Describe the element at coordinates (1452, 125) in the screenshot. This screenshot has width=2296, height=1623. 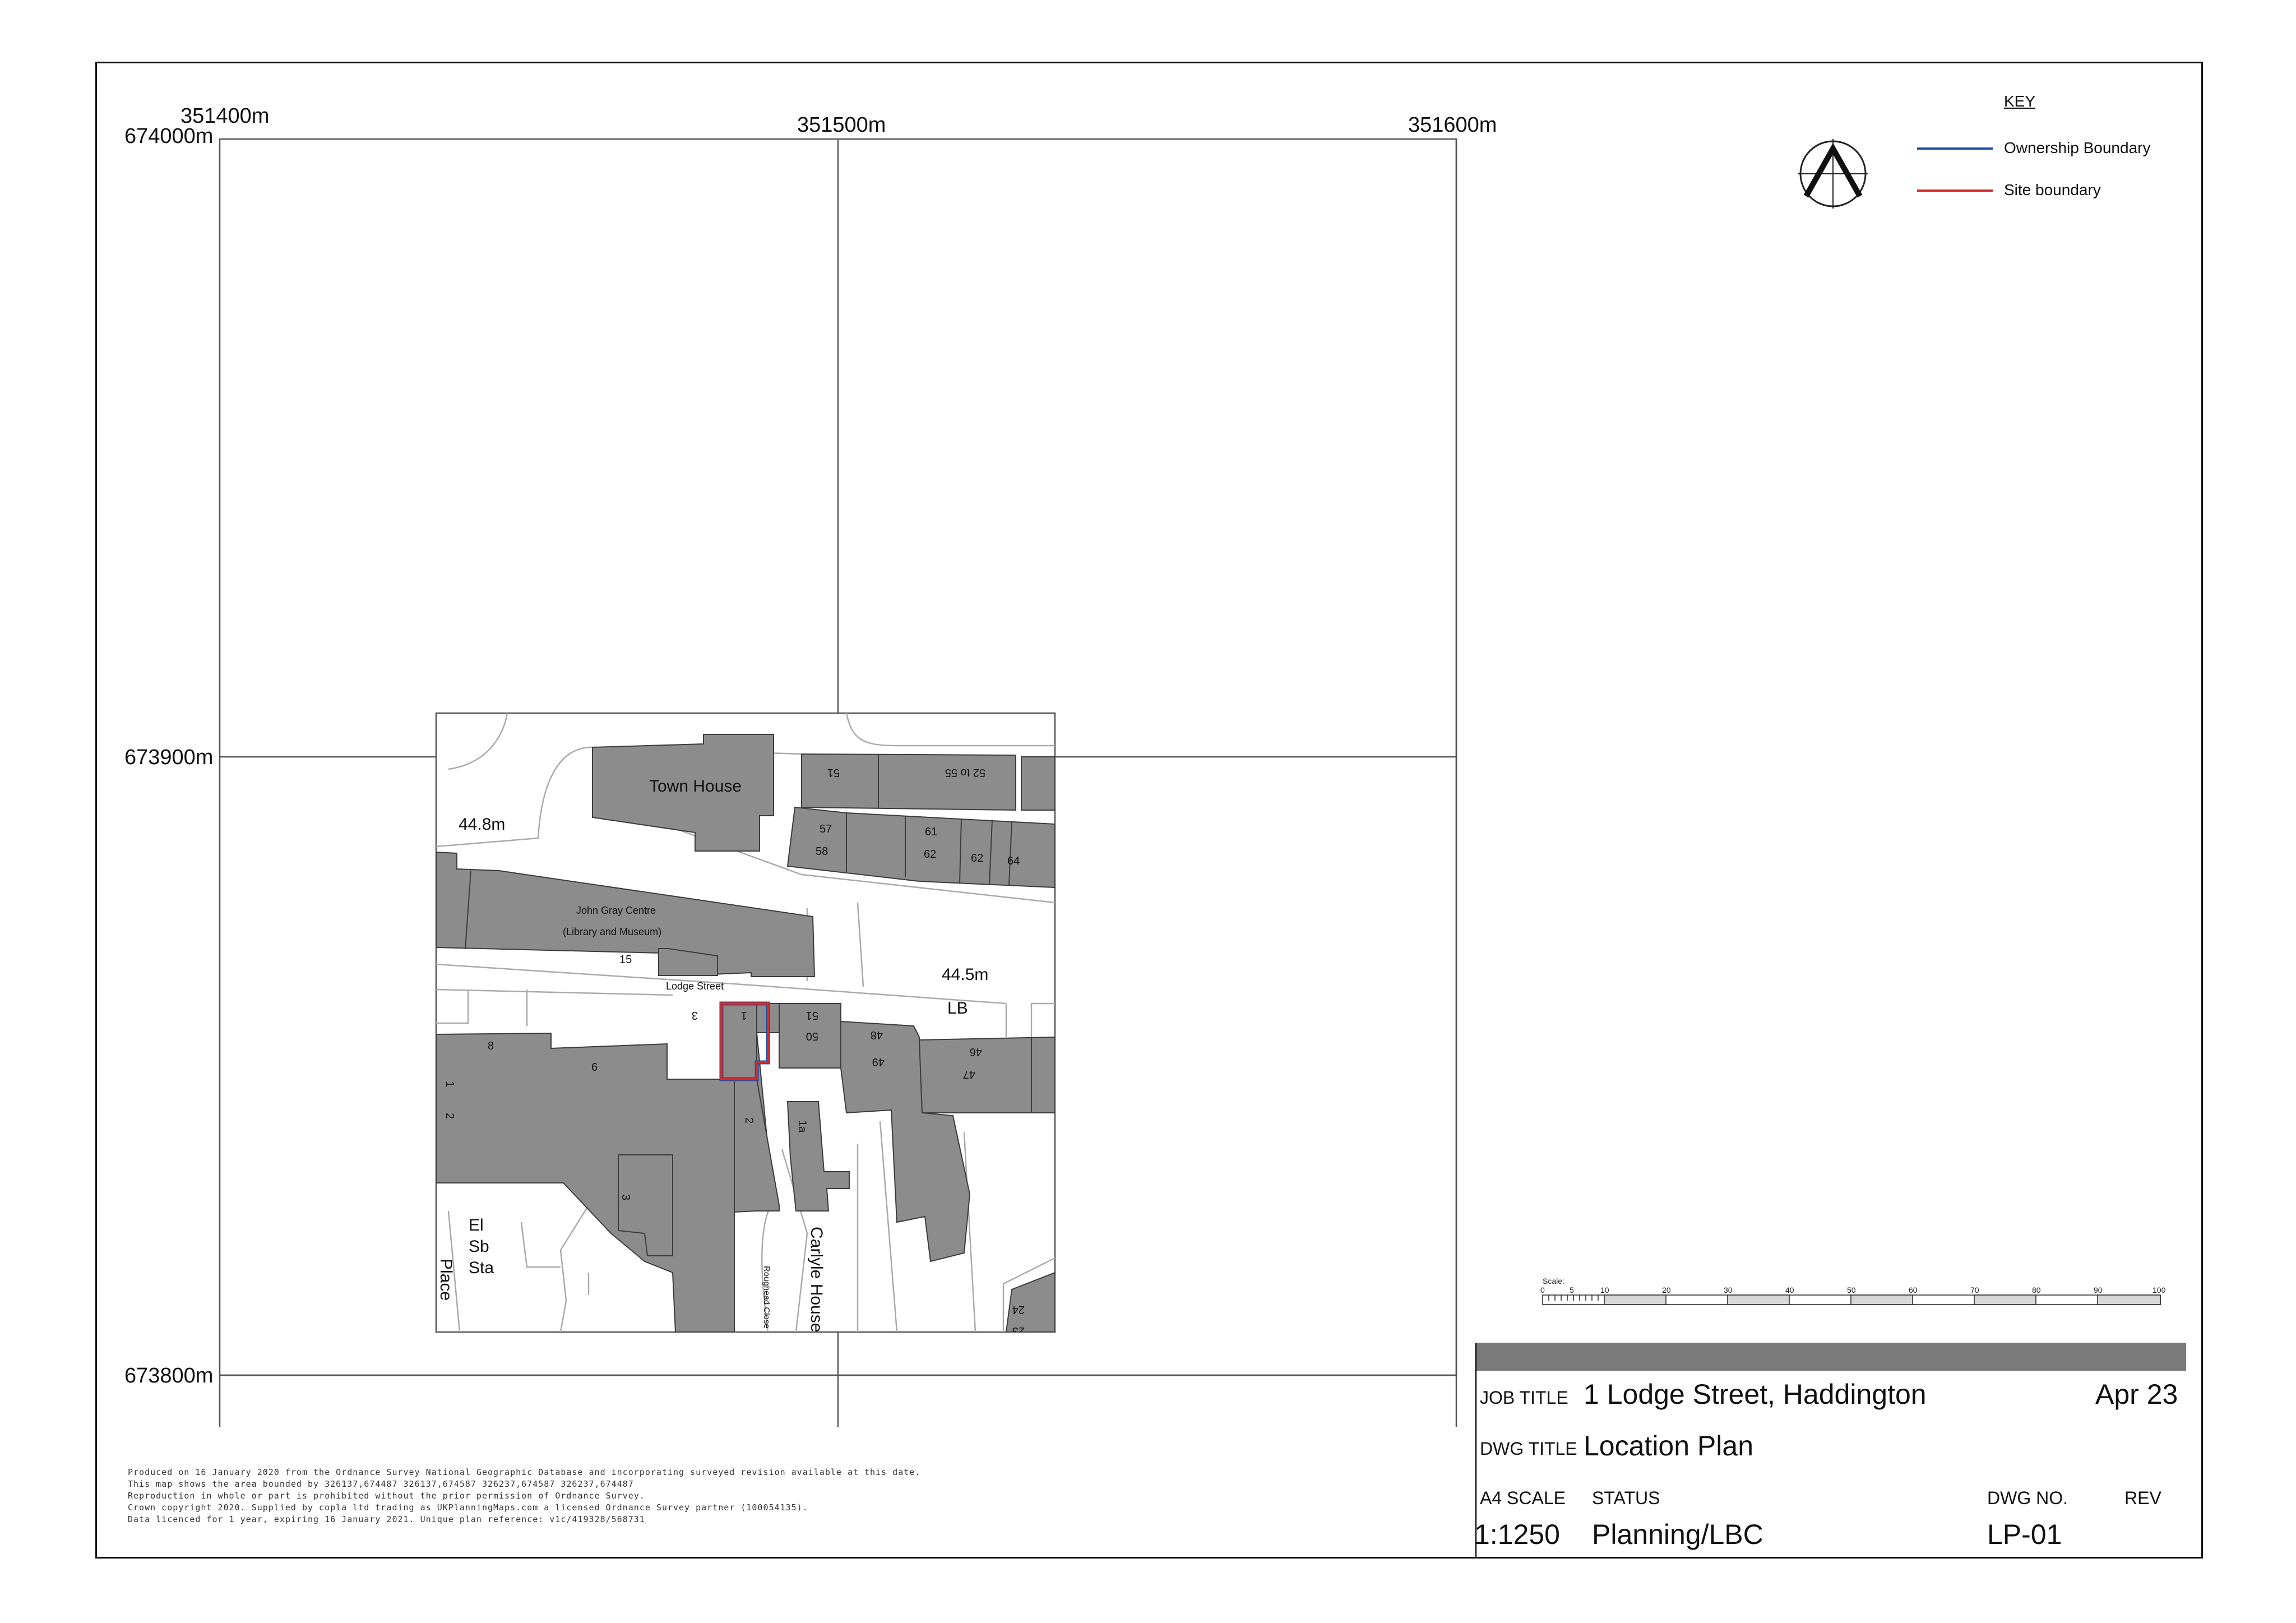
I see `easting-label-351600: 351600m` at that location.